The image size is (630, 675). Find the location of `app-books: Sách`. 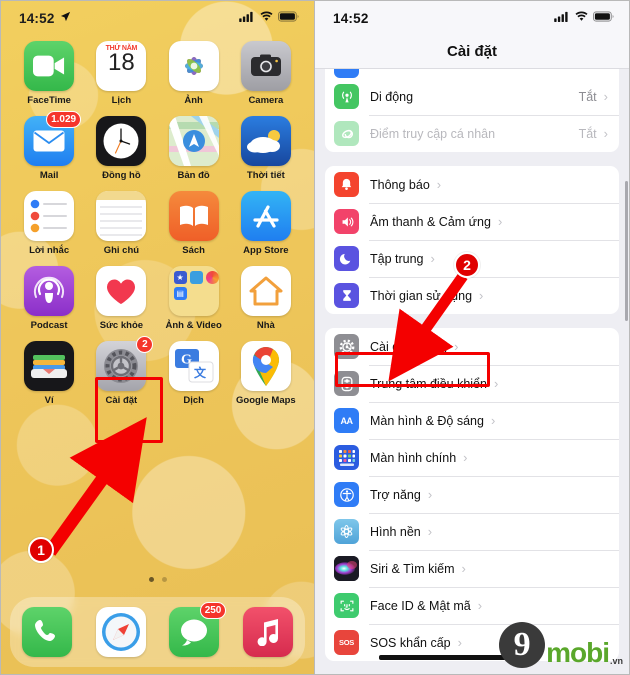

app-books: Sách is located at coordinates (194, 223).